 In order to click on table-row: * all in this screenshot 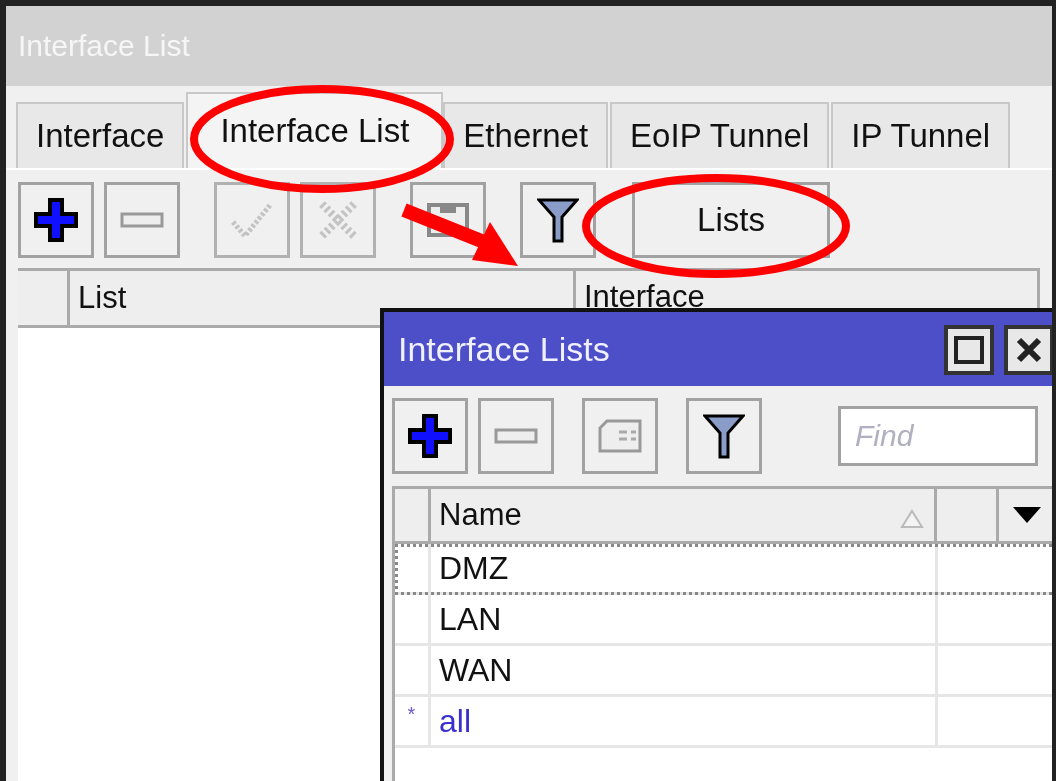, I will do `click(723, 722)`.